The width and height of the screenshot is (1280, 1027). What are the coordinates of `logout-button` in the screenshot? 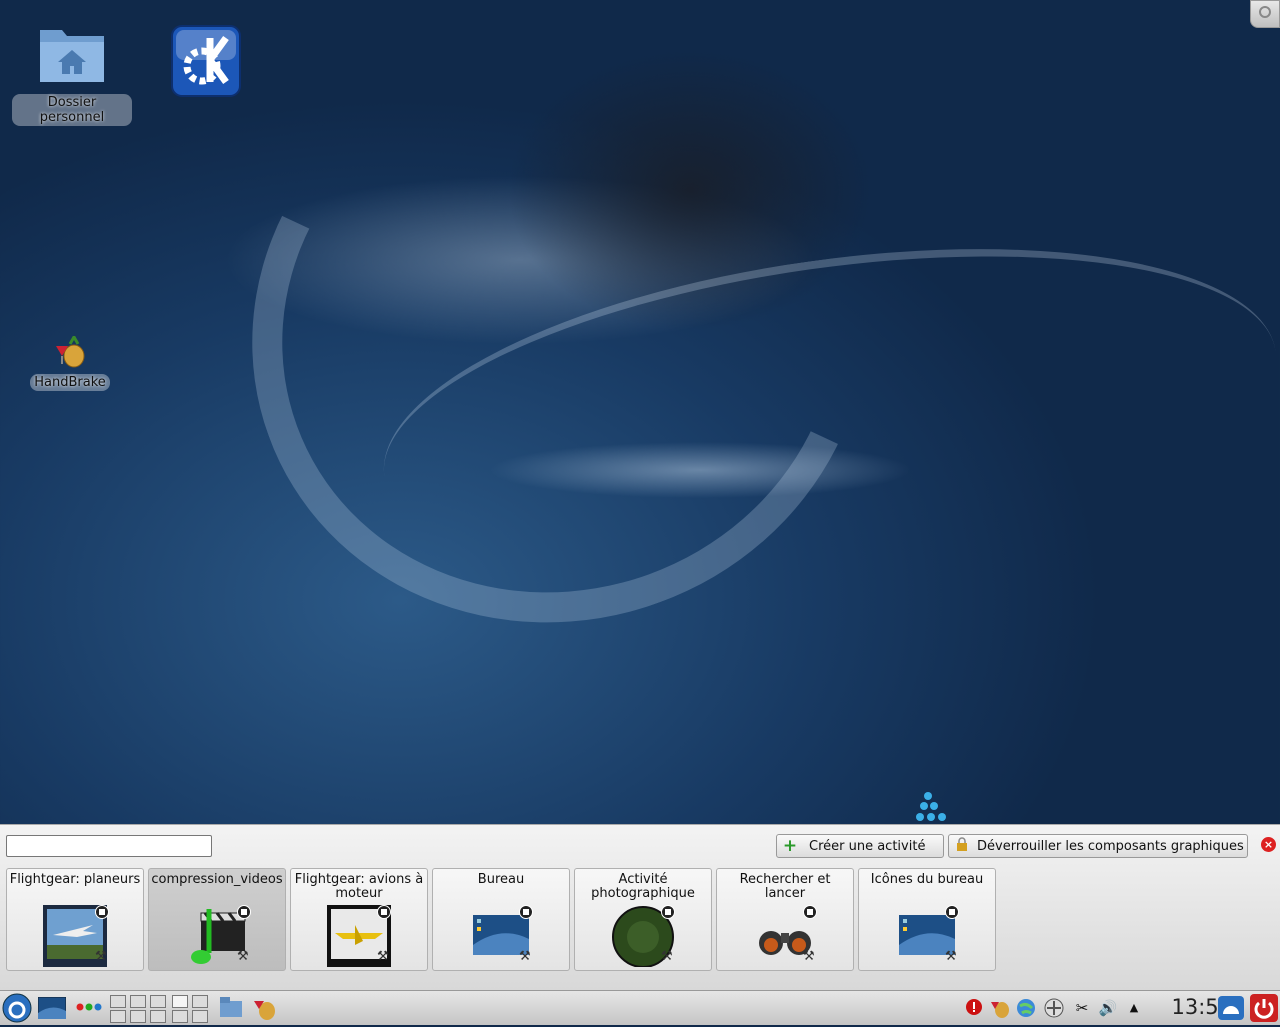 It's located at (1264, 1008).